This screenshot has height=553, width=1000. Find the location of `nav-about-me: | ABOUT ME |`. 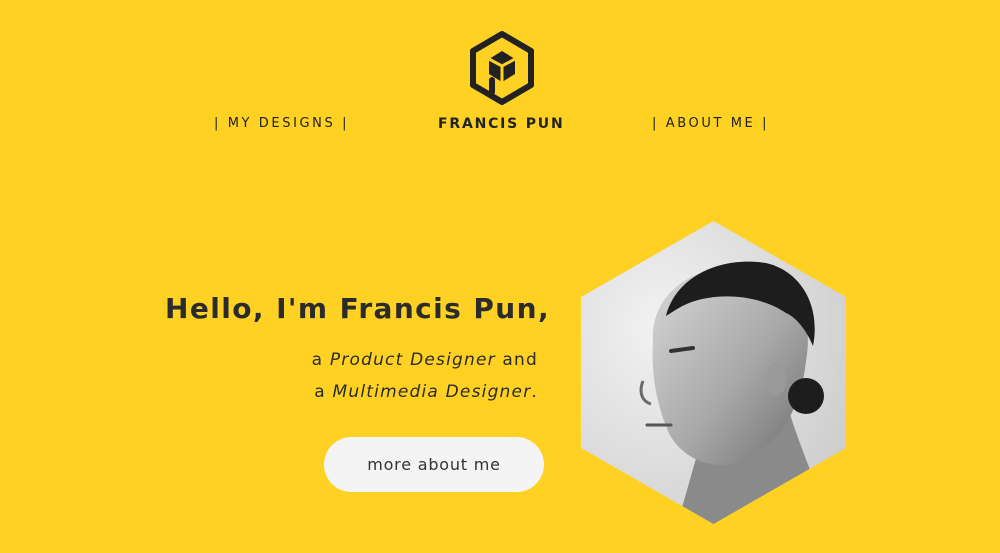

nav-about-me: | ABOUT ME | is located at coordinates (710, 123).